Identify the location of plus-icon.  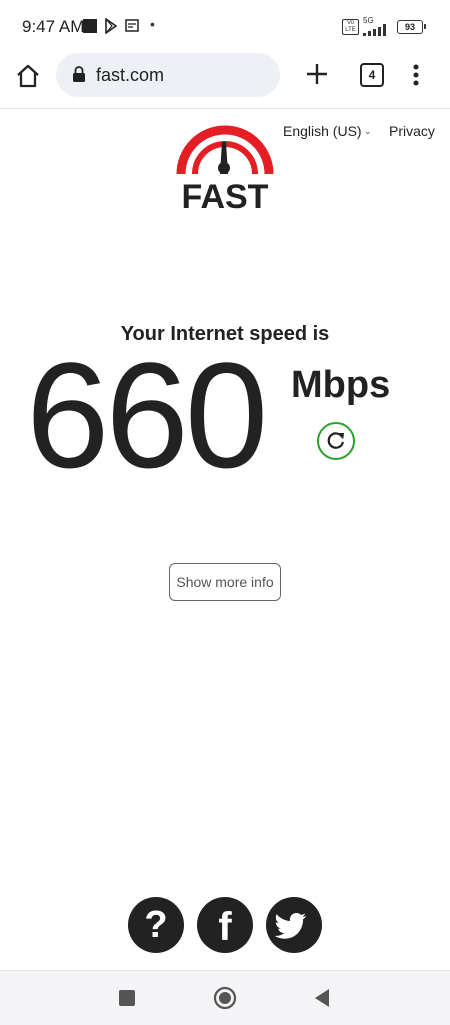
(317, 74).